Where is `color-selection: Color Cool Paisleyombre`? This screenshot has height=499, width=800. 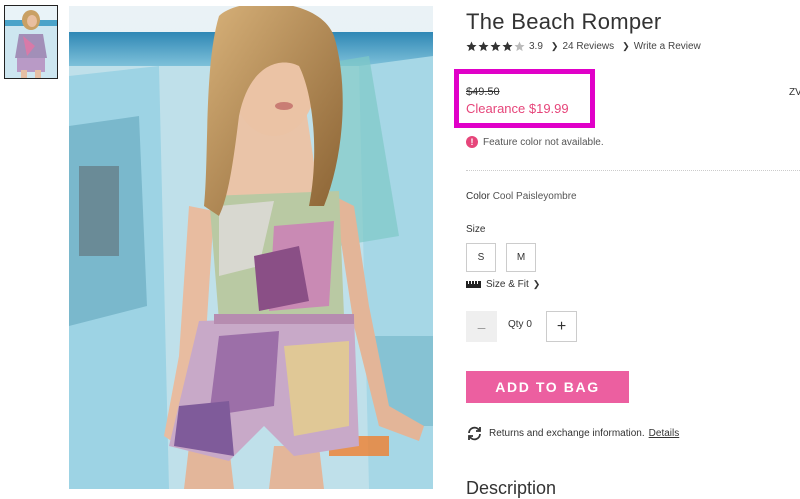
color-selection: Color Cool Paisleyombre is located at coordinates (521, 196).